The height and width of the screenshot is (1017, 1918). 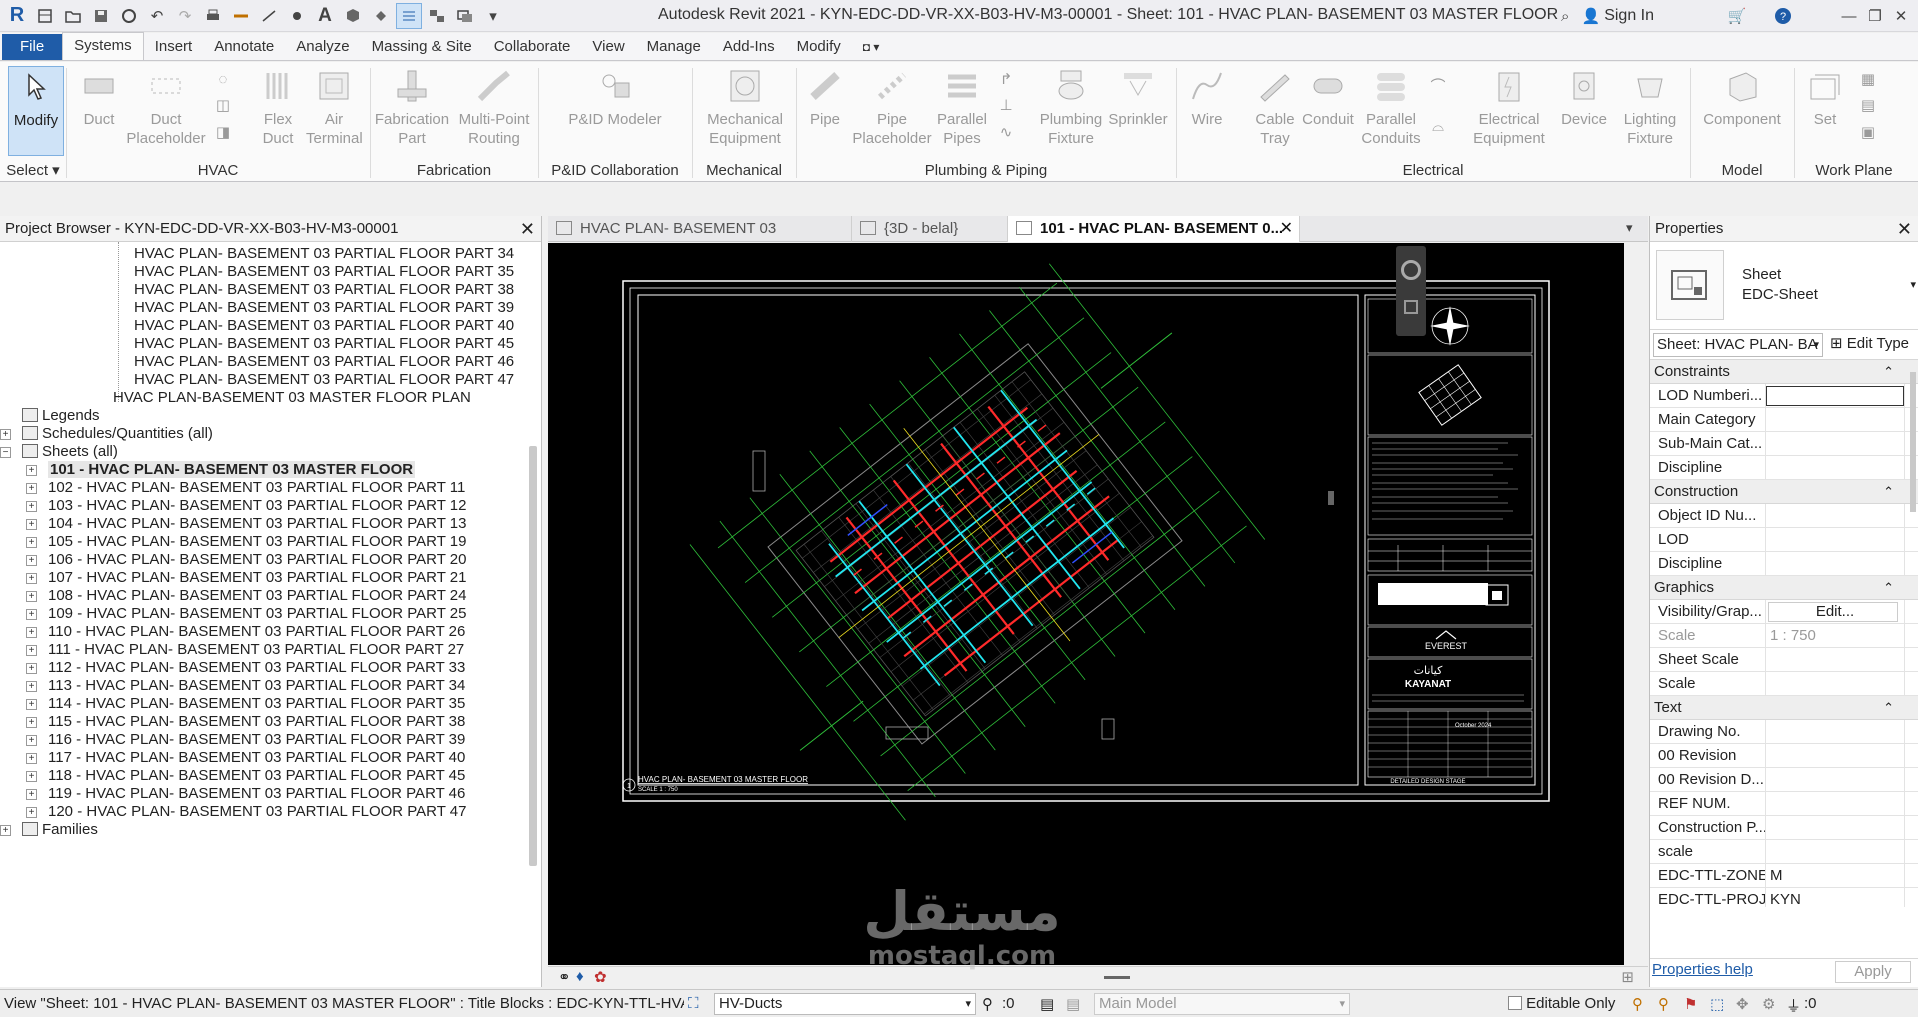 What do you see at coordinates (930, 229) in the screenshot?
I see `view-tab: {3D - belal}` at bounding box center [930, 229].